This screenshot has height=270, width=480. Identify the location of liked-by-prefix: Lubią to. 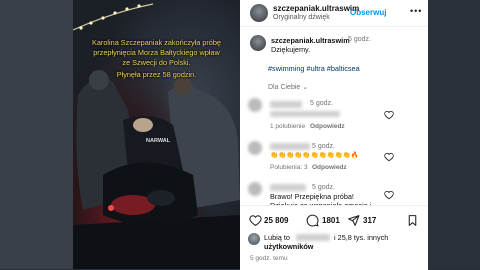
(277, 237).